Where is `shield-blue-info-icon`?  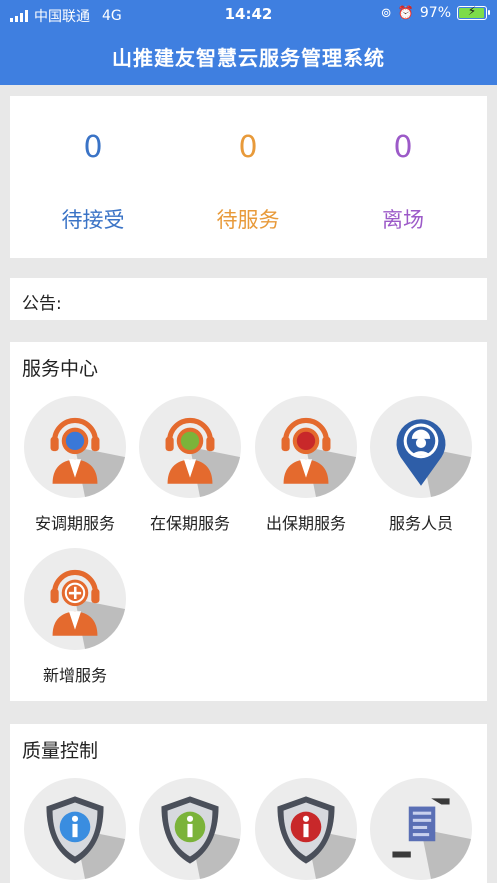
shield-blue-info-icon is located at coordinates (75, 829).